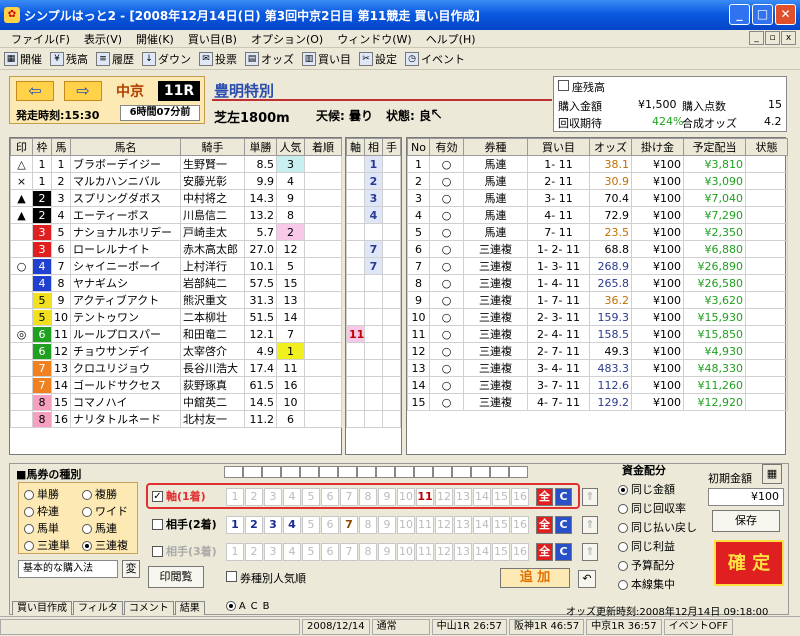  What do you see at coordinates (105, 545) in the screenshot?
I see `bettype-option-right: 三連複` at bounding box center [105, 545].